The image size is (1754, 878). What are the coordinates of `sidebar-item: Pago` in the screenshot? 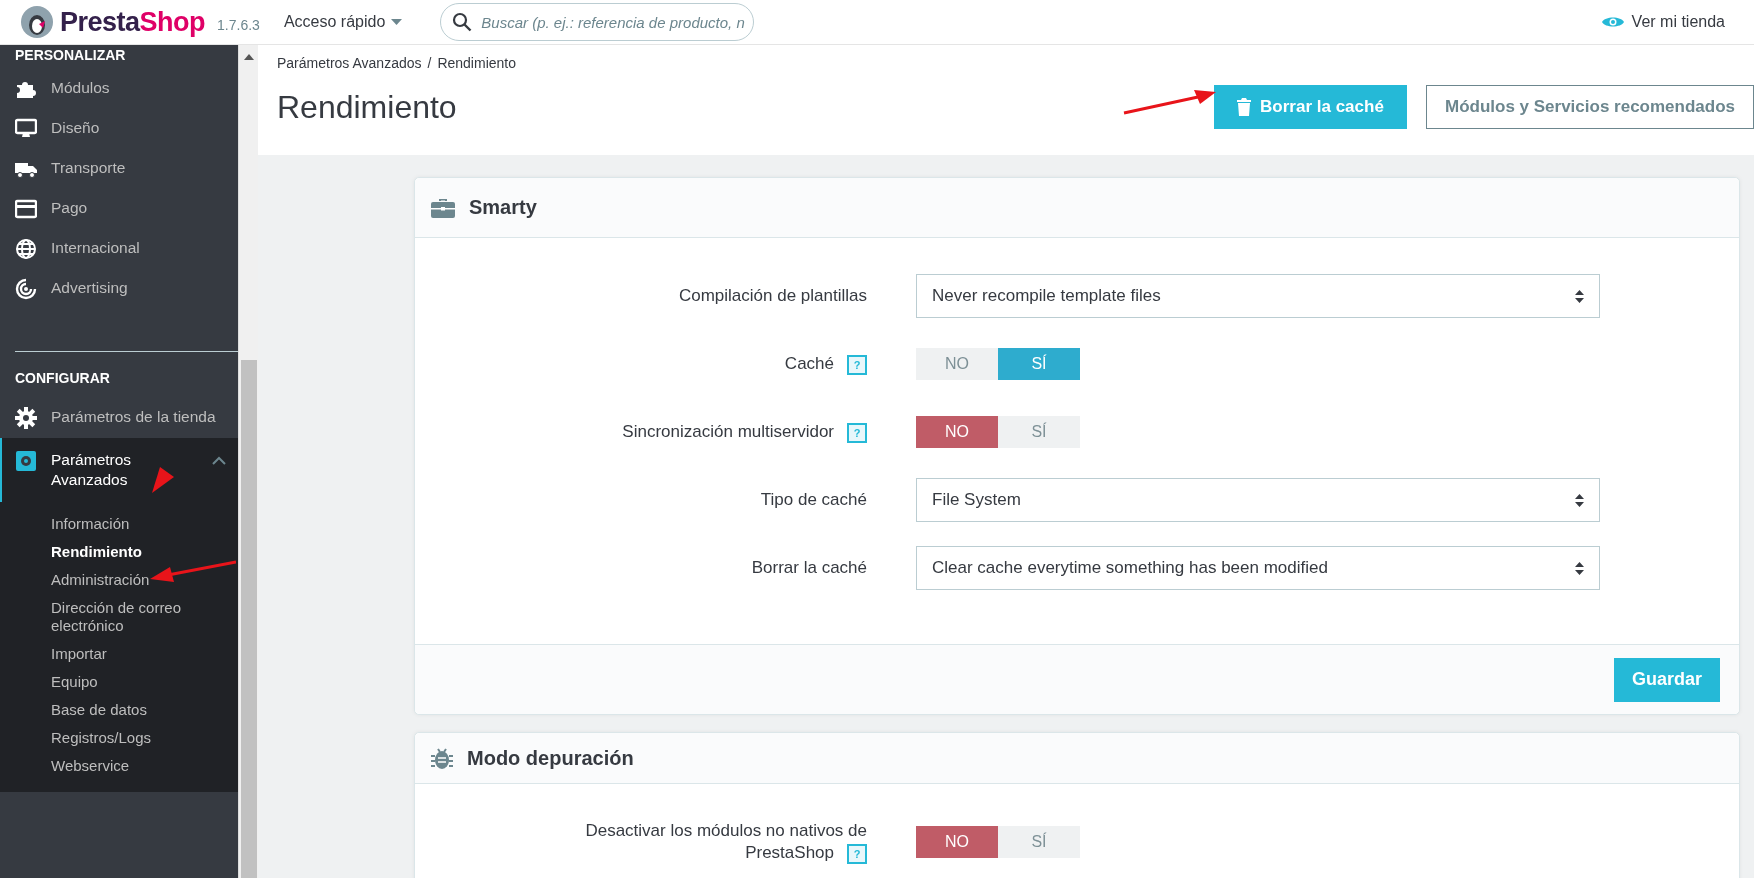 It's located at (119, 209).